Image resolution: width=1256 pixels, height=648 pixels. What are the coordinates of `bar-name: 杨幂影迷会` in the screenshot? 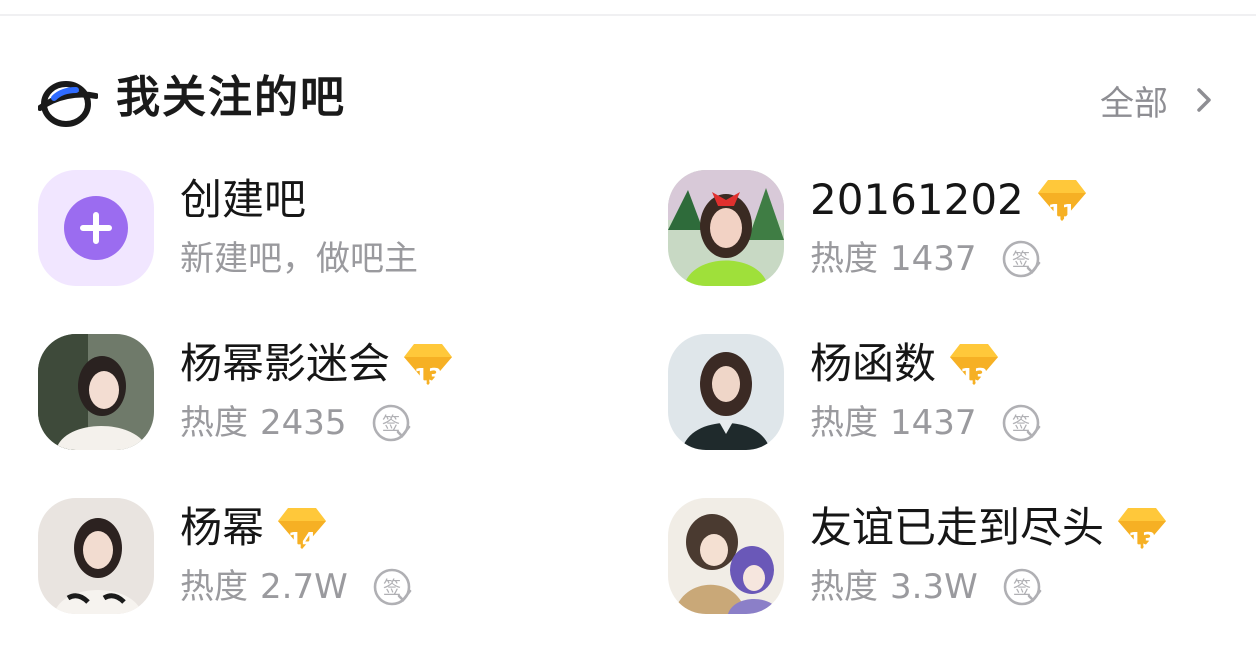 It's located at (285, 363).